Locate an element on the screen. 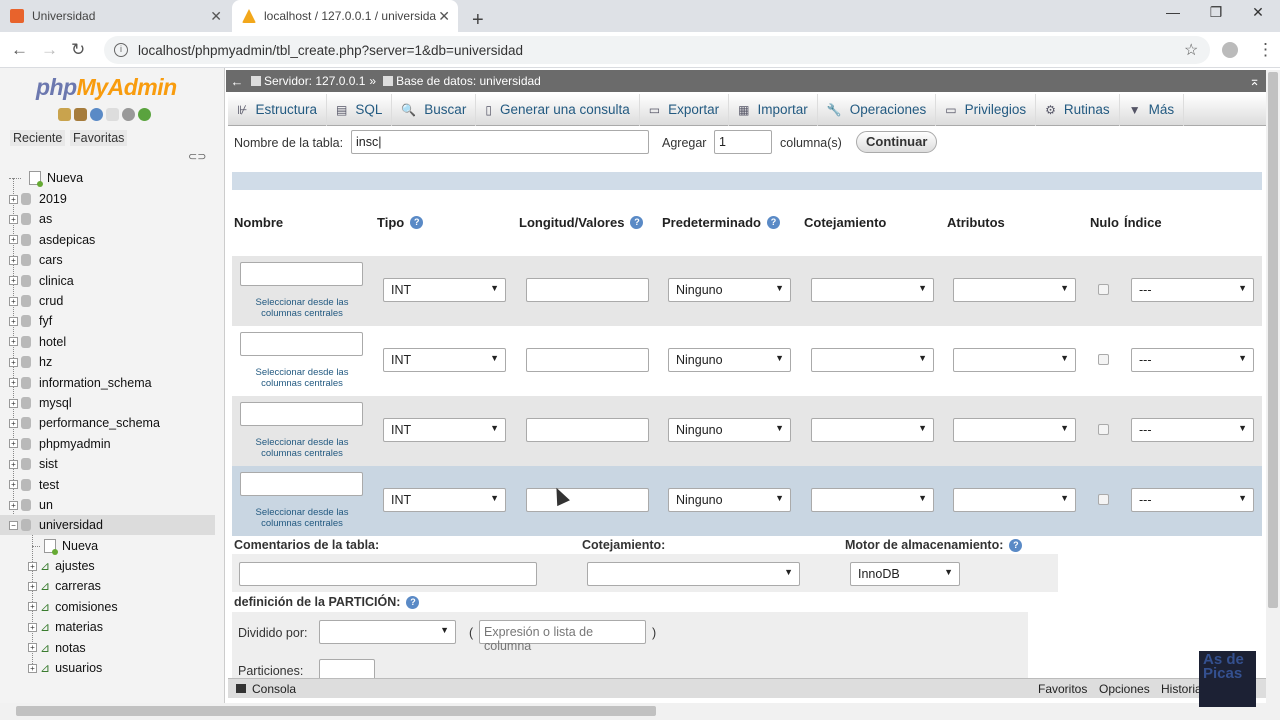 Image resolution: width=1280 pixels, height=720 pixels. tab-more: ▼ Más is located at coordinates (1152, 109).